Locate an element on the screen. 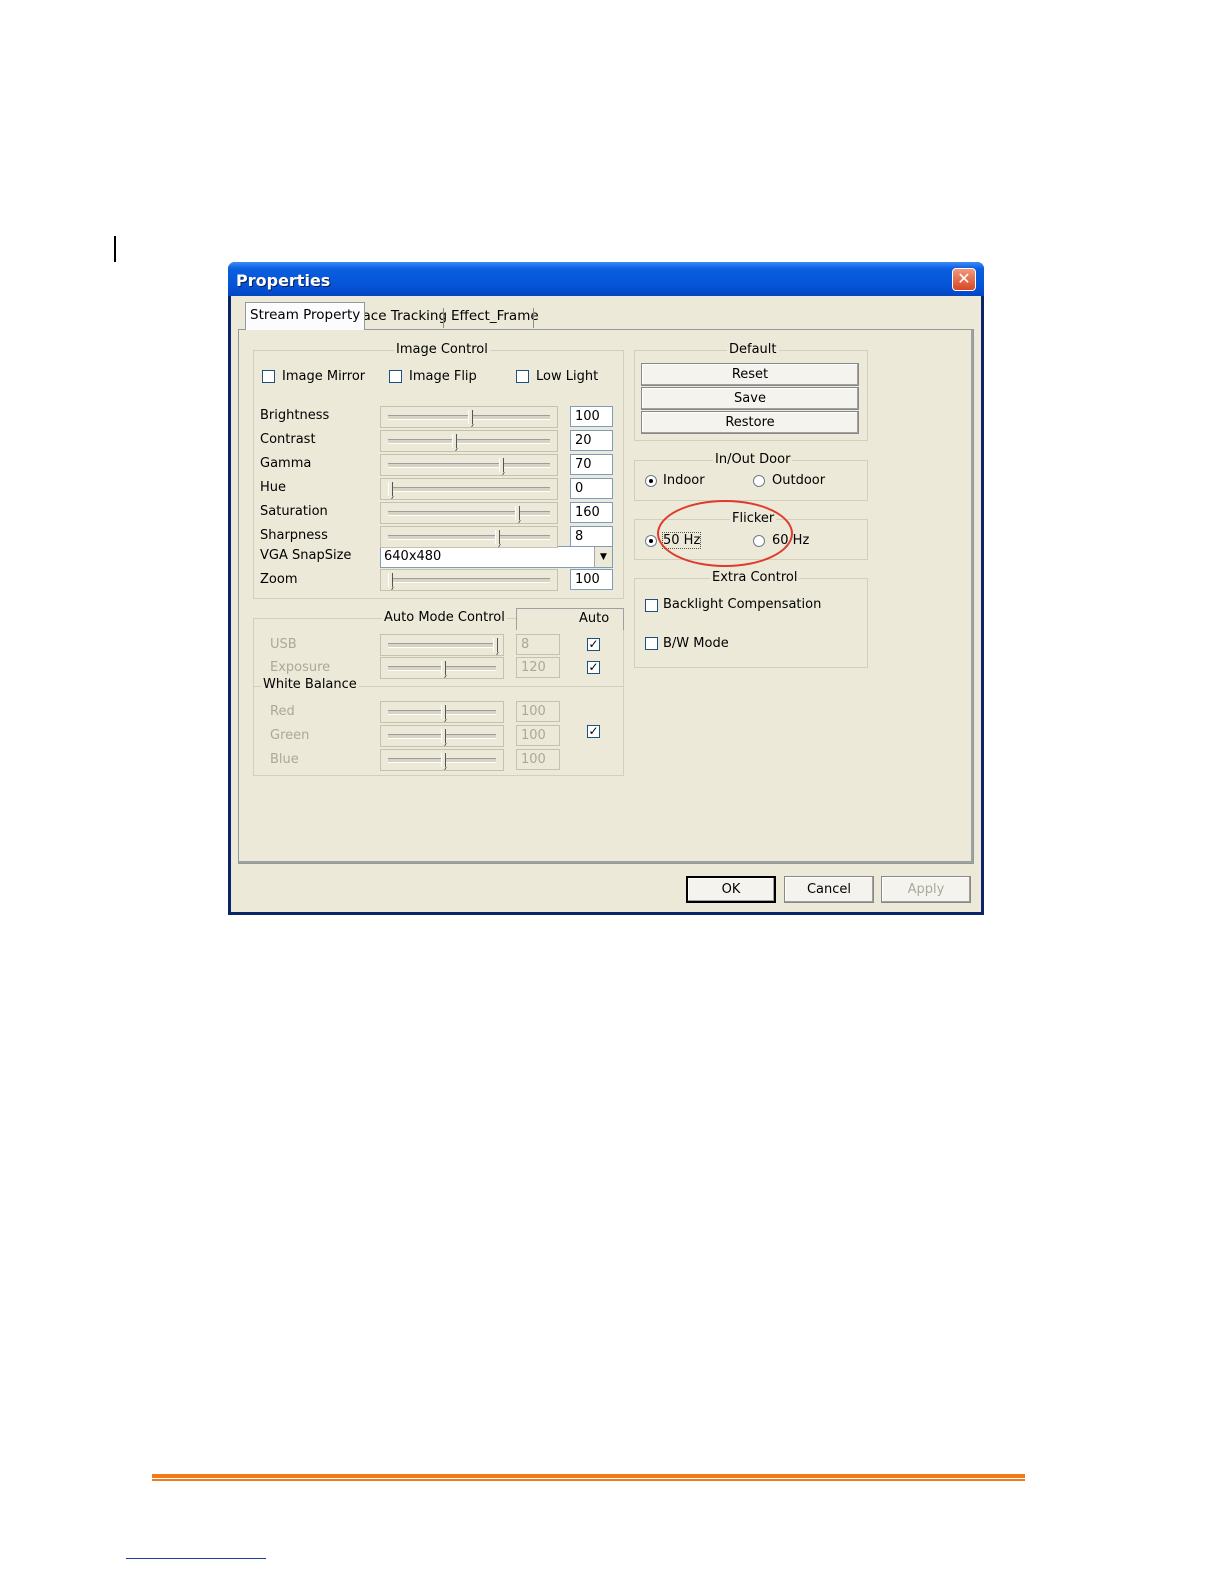 The height and width of the screenshot is (1585, 1225). tab-separator is located at coordinates (533, 318).